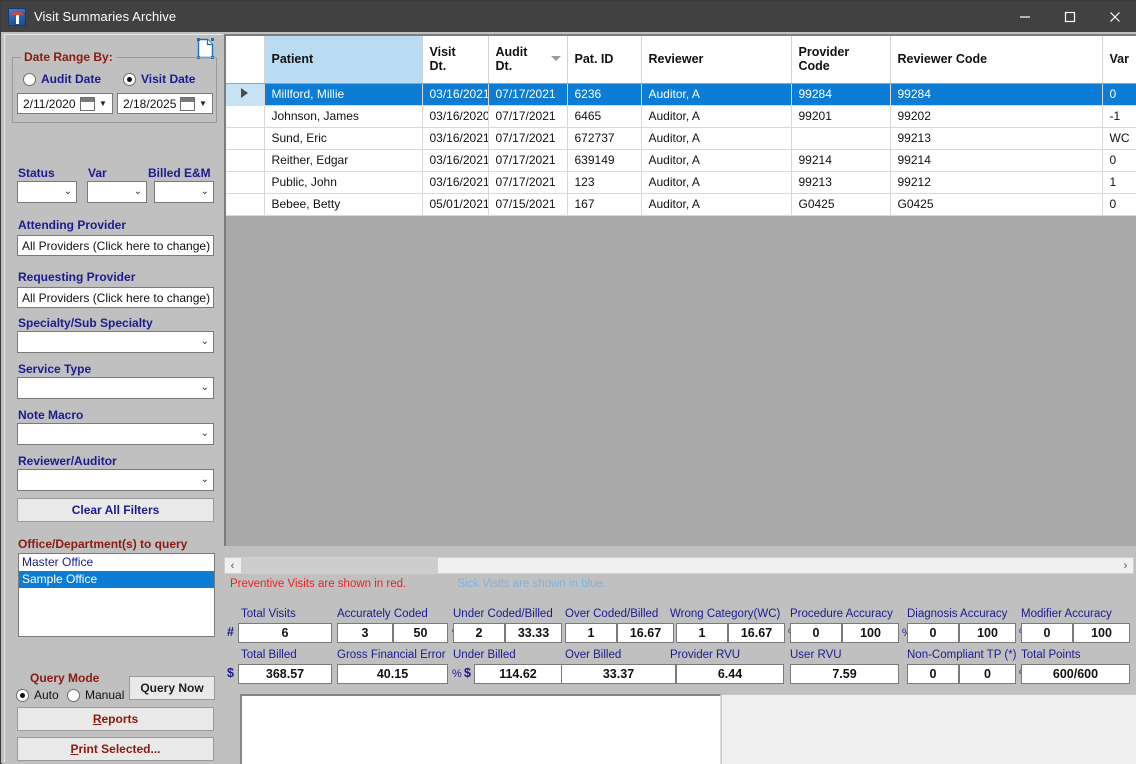 The height and width of the screenshot is (764, 1136). I want to click on cell-var: -1, so click(1119, 116).